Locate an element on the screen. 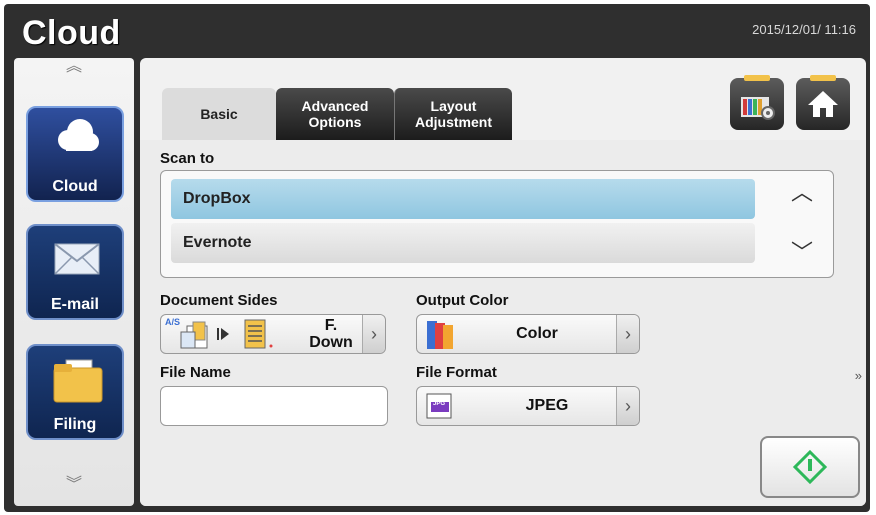 The height and width of the screenshot is (515, 876). tab-label-line: Layout is located at coordinates (453, 106).